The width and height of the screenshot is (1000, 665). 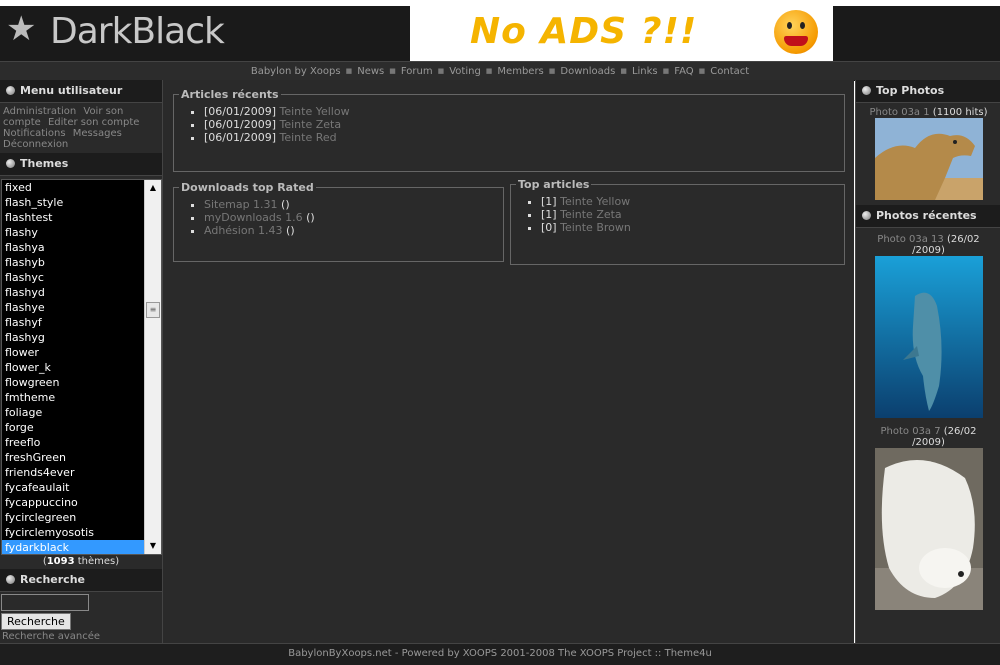 I want to click on downloads-title: Downloads top Rated, so click(x=247, y=187).